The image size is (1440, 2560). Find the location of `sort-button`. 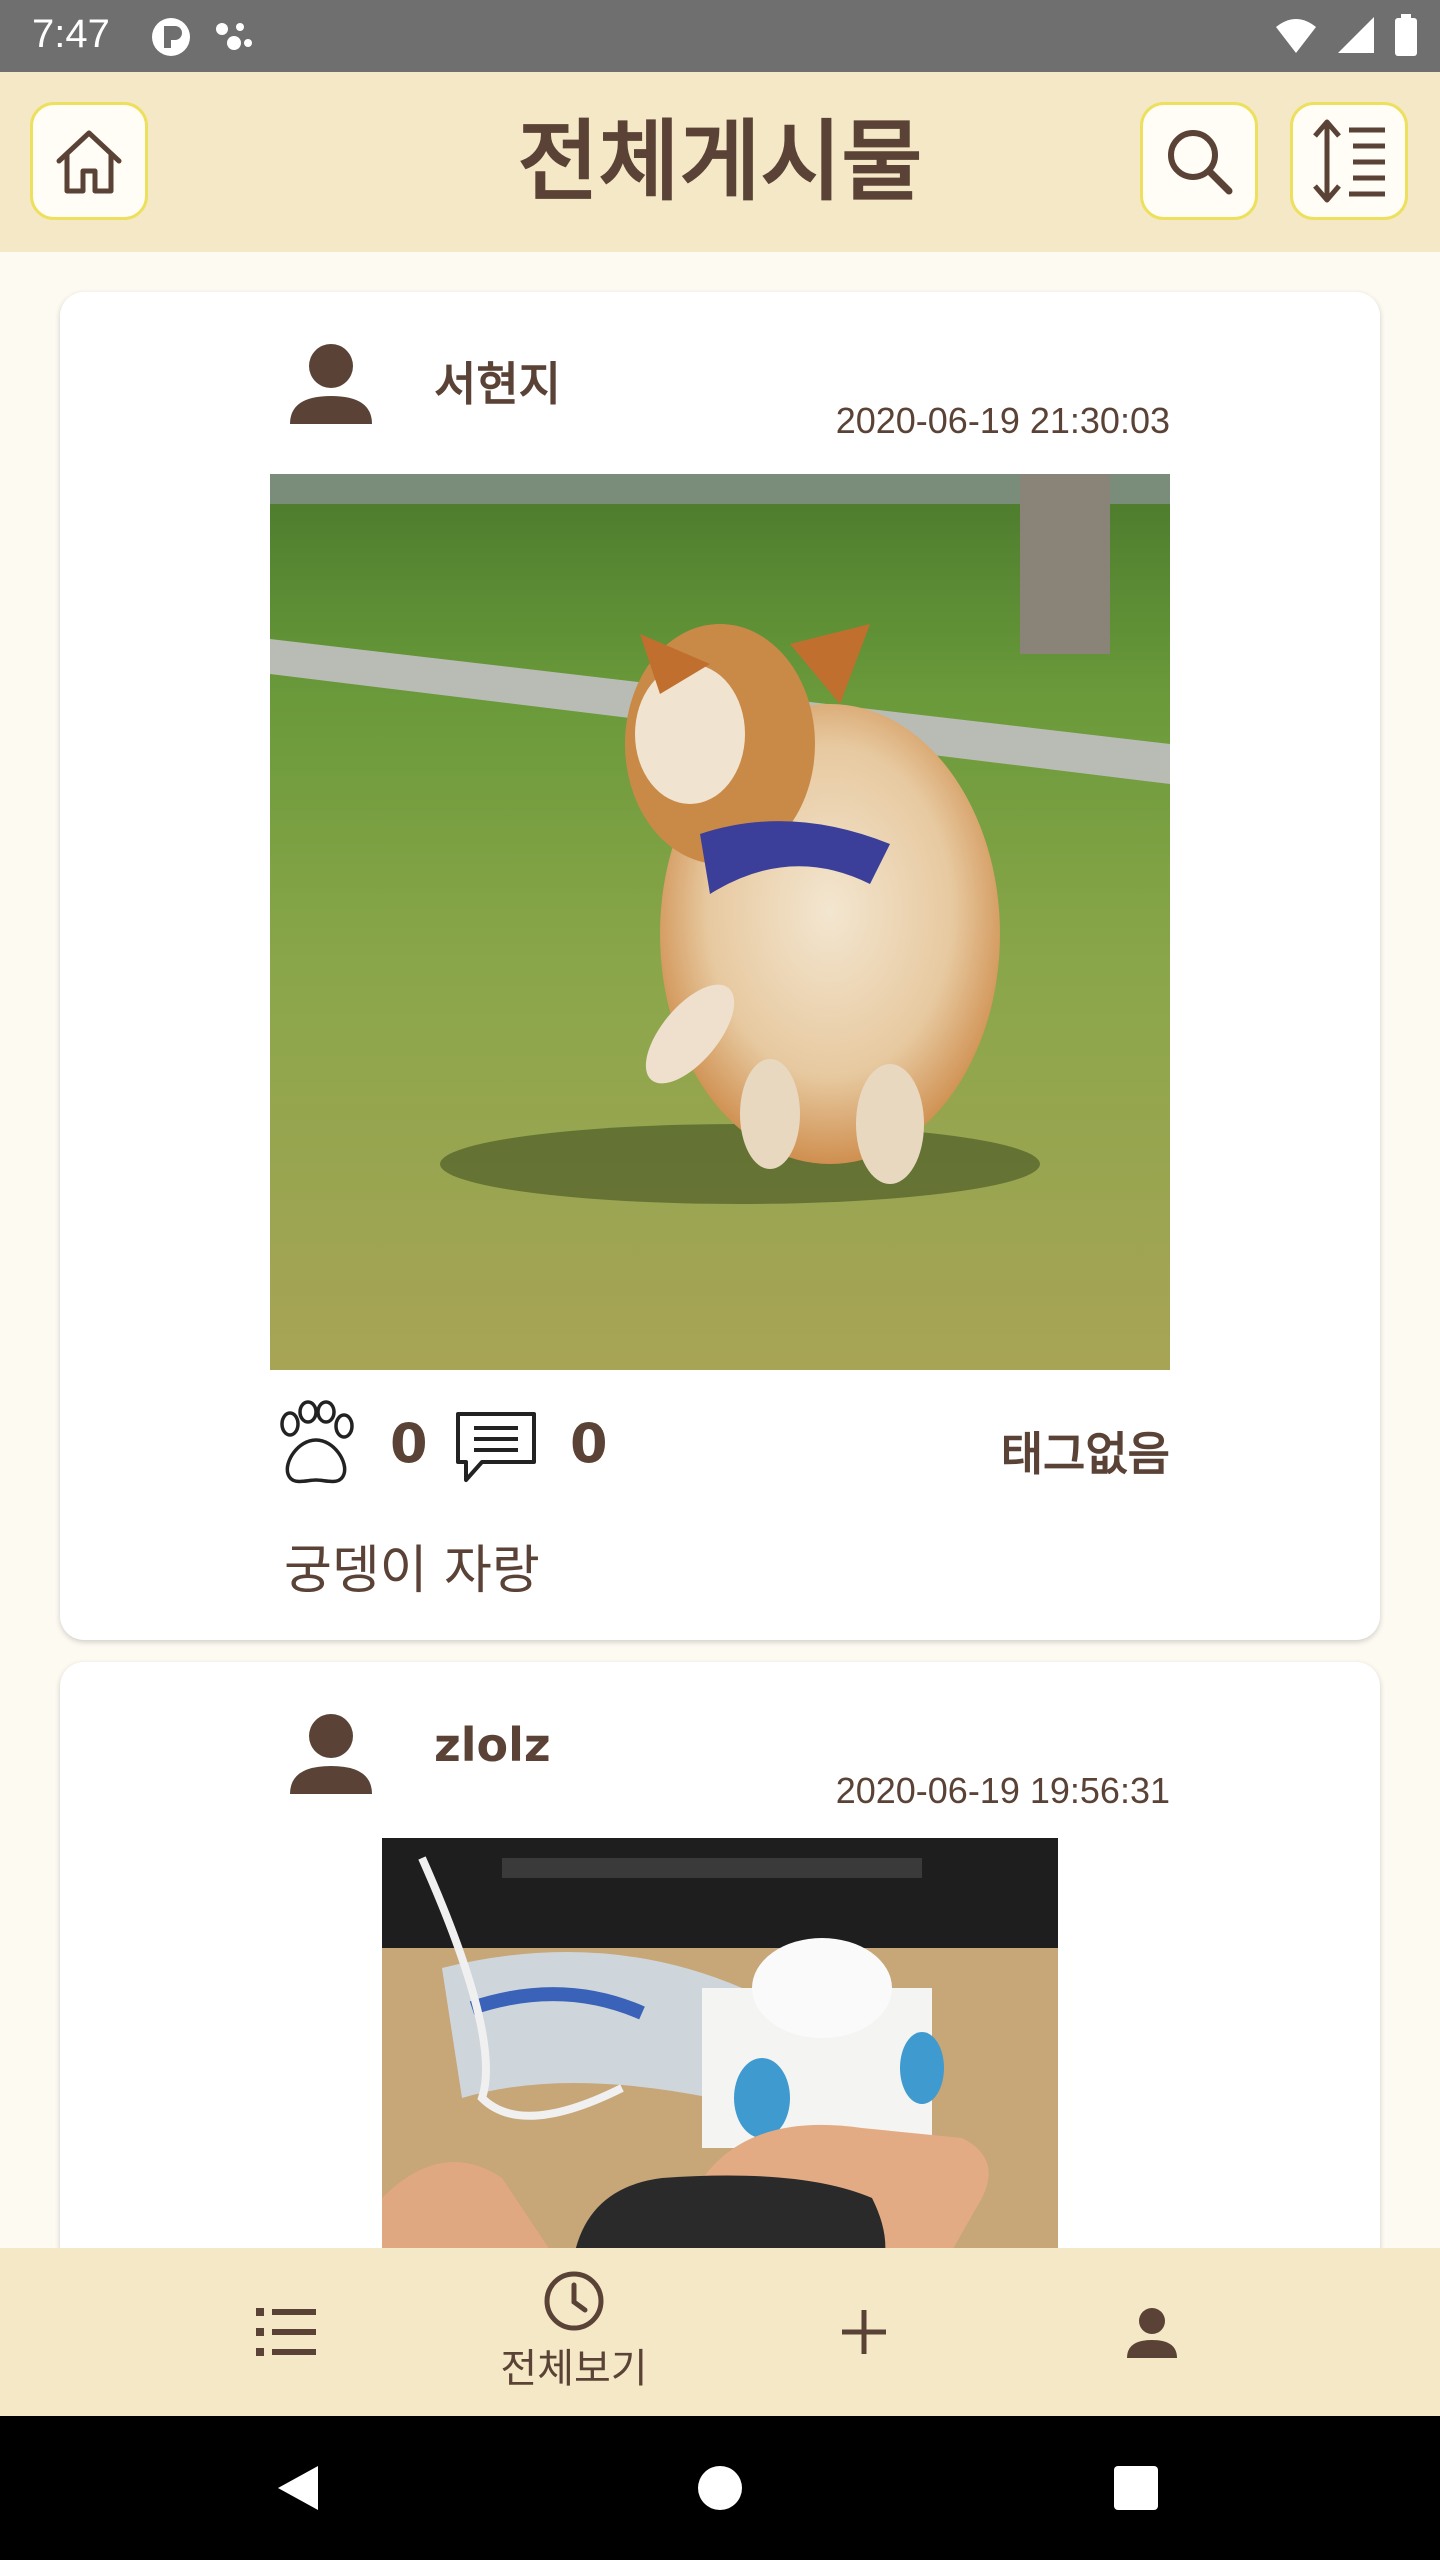

sort-button is located at coordinates (1349, 161).